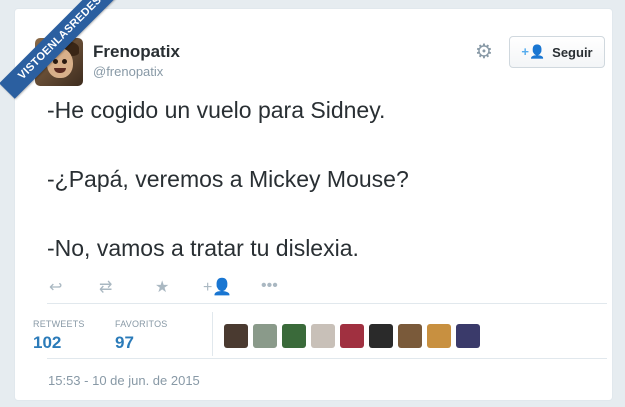  What do you see at coordinates (47, 342) in the screenshot?
I see `retweets-count: 102` at bounding box center [47, 342].